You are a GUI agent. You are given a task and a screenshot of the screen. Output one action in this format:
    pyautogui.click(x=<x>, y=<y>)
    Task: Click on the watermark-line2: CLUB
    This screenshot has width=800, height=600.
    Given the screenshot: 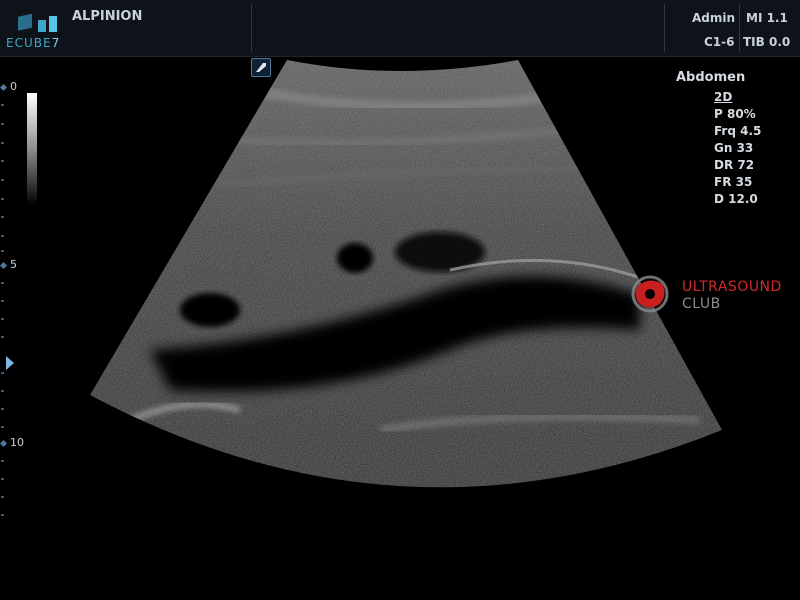 What is the action you would take?
    pyautogui.click(x=701, y=304)
    